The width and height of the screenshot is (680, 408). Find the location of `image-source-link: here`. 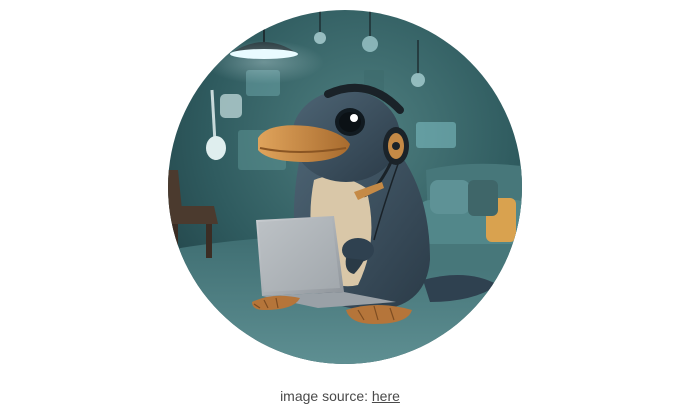

image-source-link: here is located at coordinates (386, 396).